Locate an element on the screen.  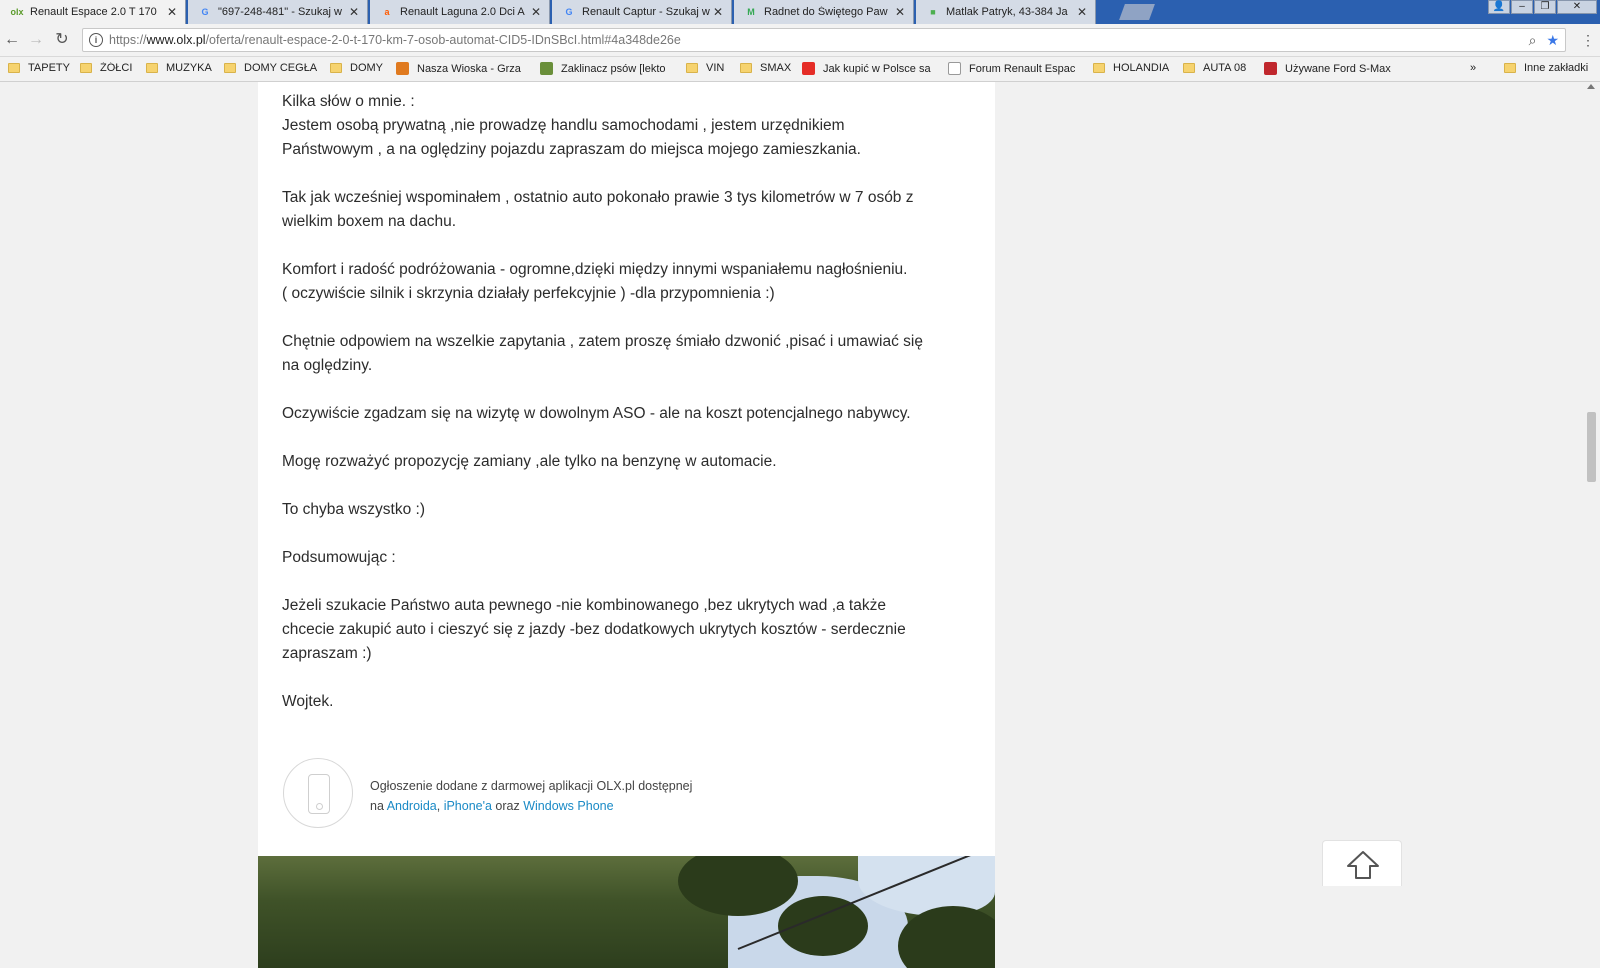
bookmark-item: VIN is located at coordinates (705, 68).